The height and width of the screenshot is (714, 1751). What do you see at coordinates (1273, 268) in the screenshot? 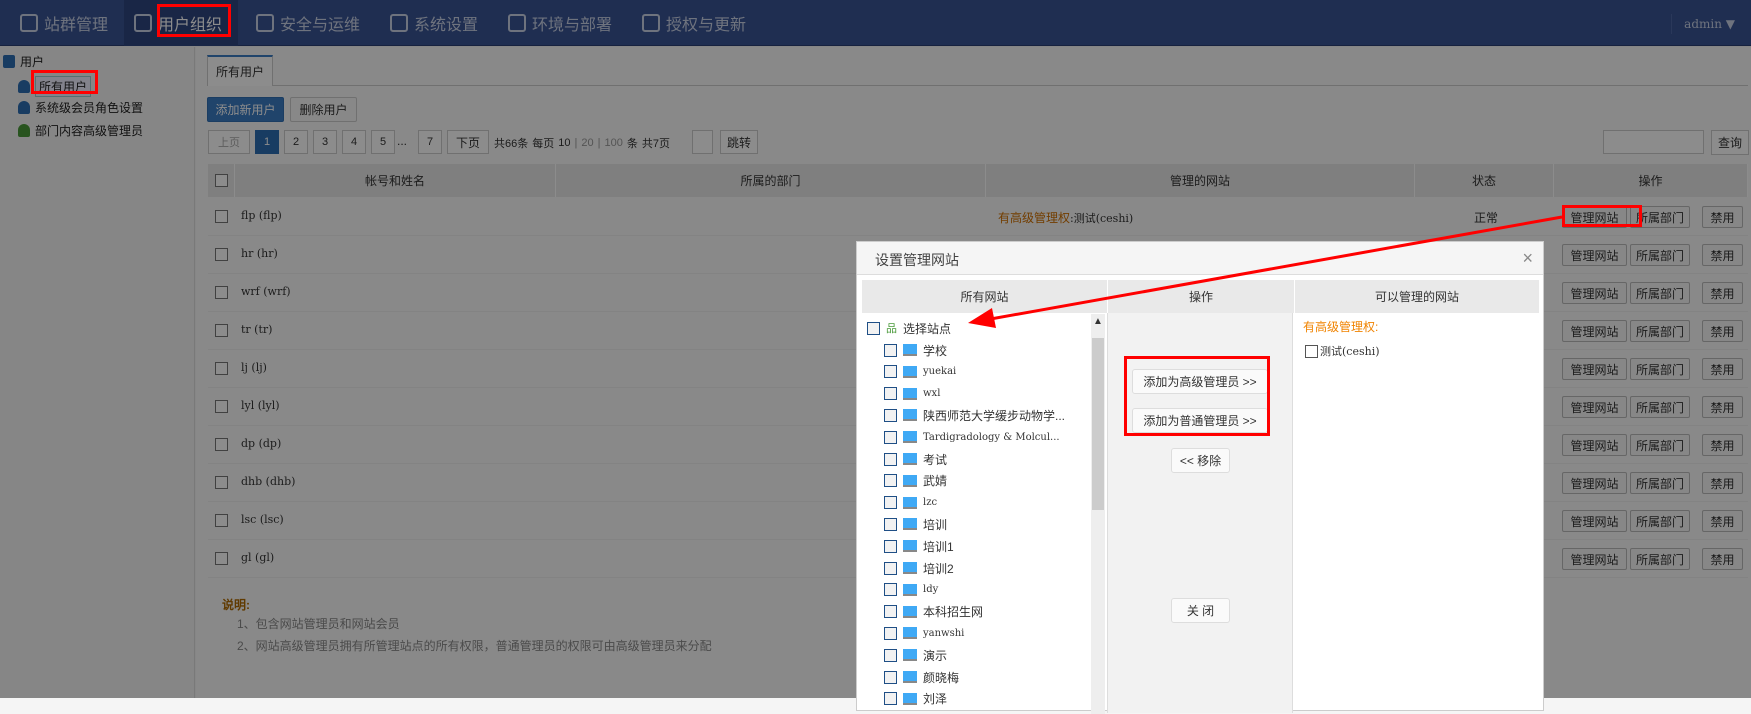
I see `arrow-line` at bounding box center [1273, 268].